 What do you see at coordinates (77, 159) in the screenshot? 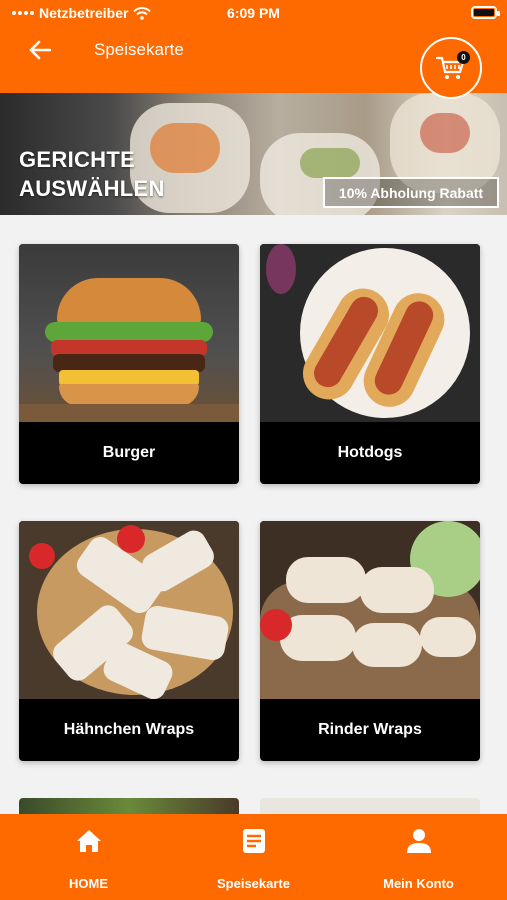
I see `hero-title-line1: GERICHTE` at bounding box center [77, 159].